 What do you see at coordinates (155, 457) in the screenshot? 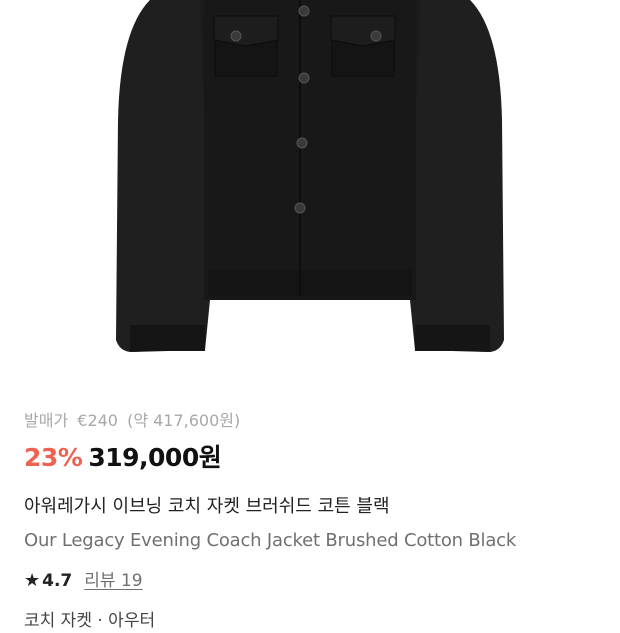
I see `sale-price: 319,000원` at bounding box center [155, 457].